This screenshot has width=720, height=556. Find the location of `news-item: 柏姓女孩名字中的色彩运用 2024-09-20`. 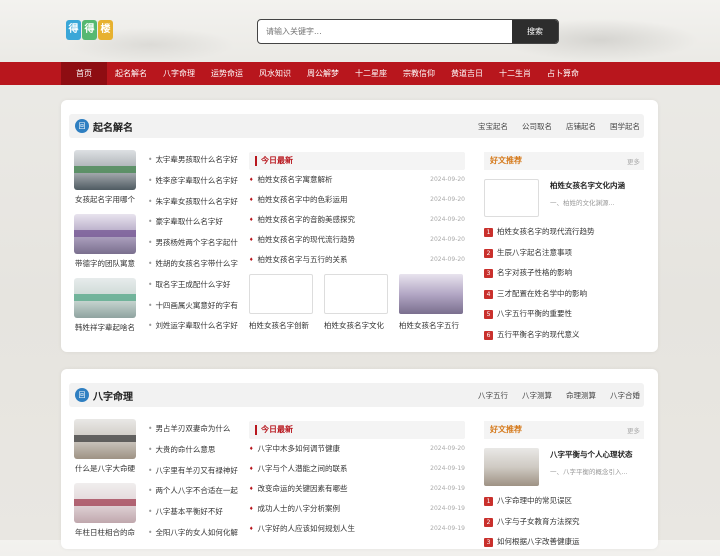

news-item: 柏姓女孩名字中的色彩运用 2024-09-20 is located at coordinates (357, 200).